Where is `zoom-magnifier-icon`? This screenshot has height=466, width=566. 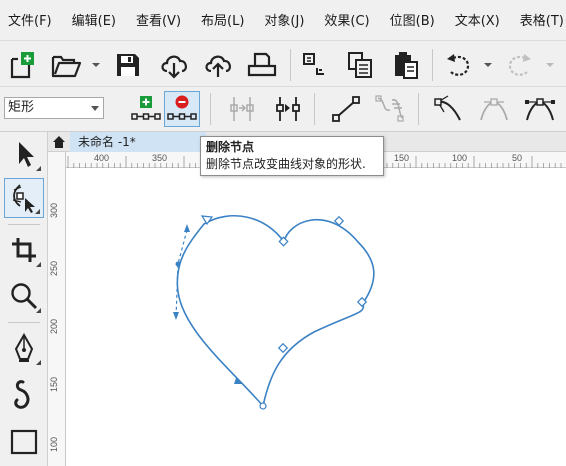 zoom-magnifier-icon is located at coordinates (24, 296).